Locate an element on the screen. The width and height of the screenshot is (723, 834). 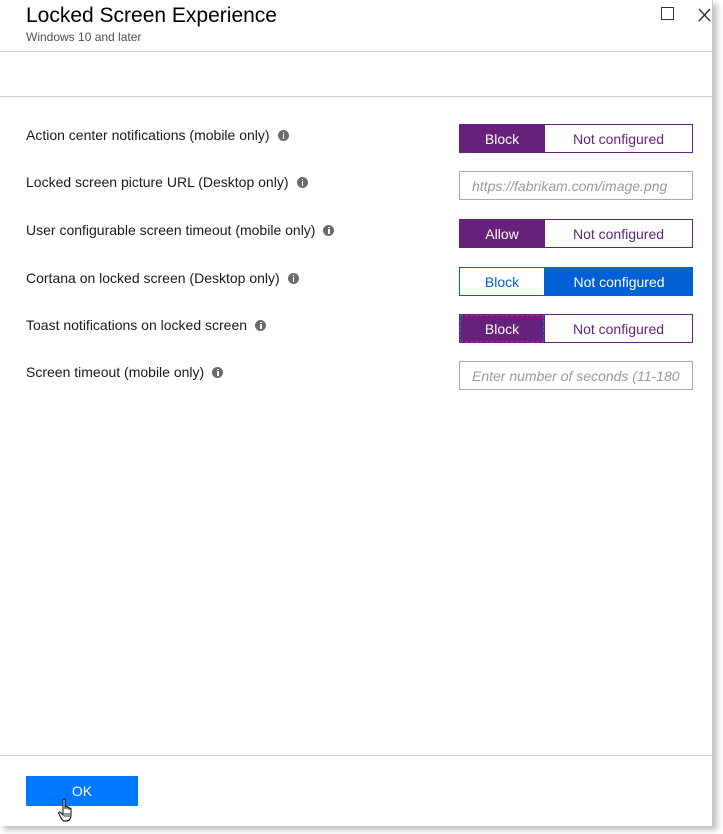
ok-button: OK is located at coordinates (82, 791).